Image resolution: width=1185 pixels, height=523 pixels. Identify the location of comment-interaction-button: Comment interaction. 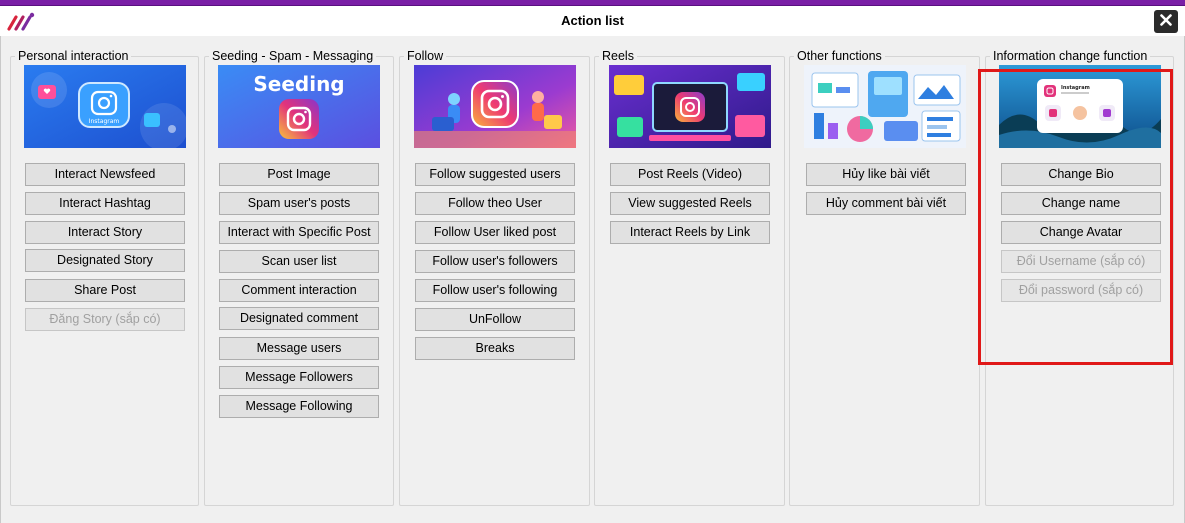
(299, 290).